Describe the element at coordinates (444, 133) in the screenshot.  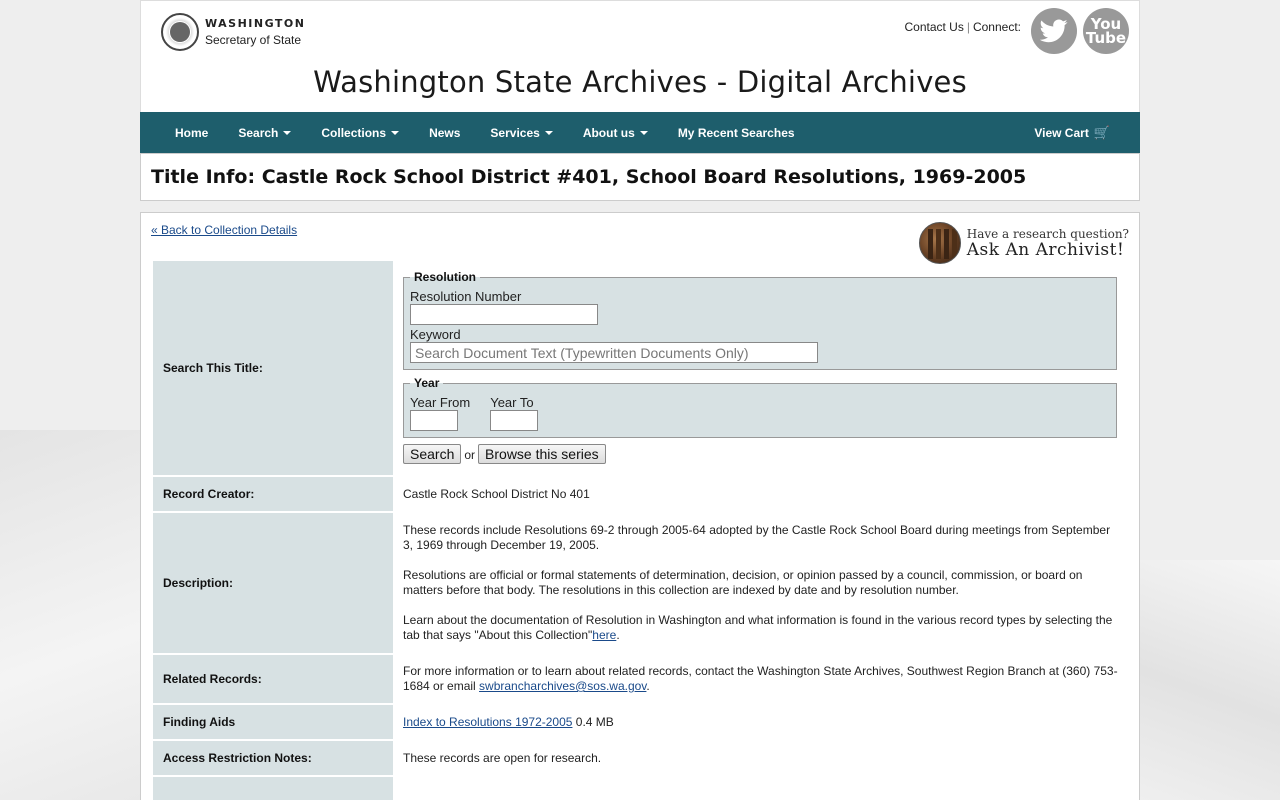
I see `nav-news: News` at that location.